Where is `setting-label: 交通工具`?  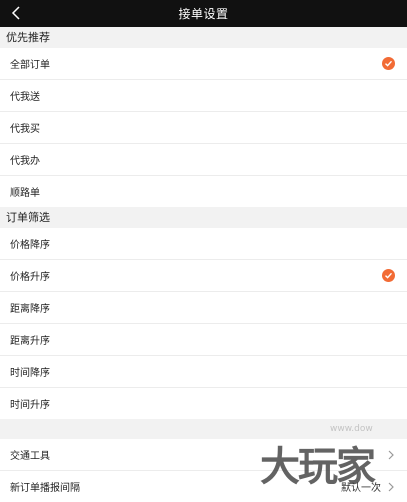 setting-label: 交通工具 is located at coordinates (30, 456).